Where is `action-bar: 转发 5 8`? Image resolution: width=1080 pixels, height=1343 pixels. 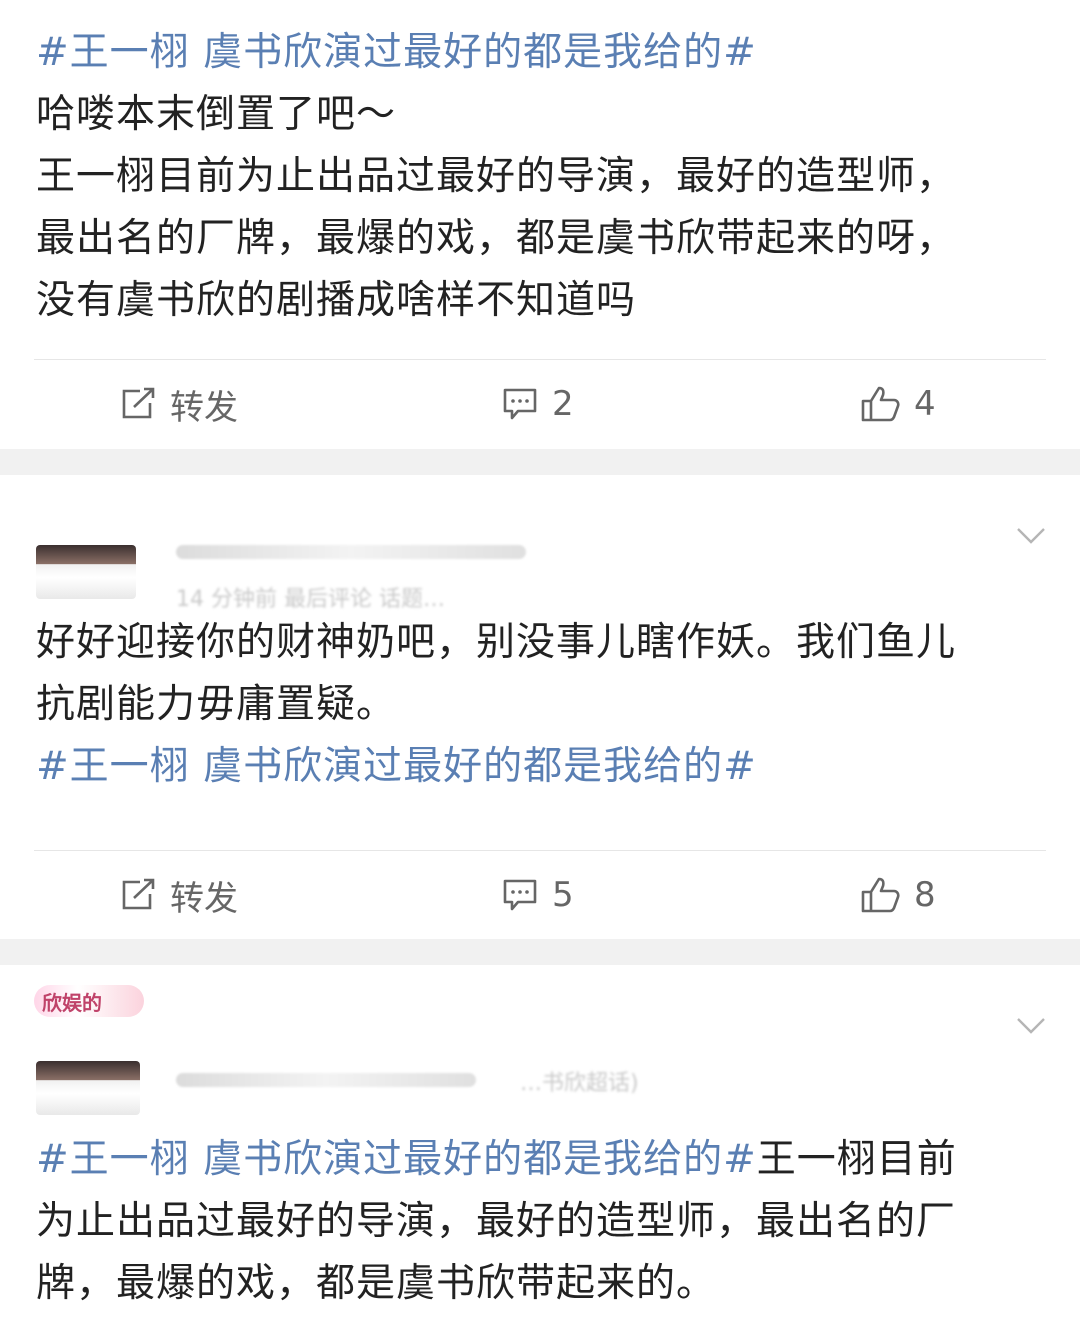
action-bar: 转发 5 8 is located at coordinates (540, 895).